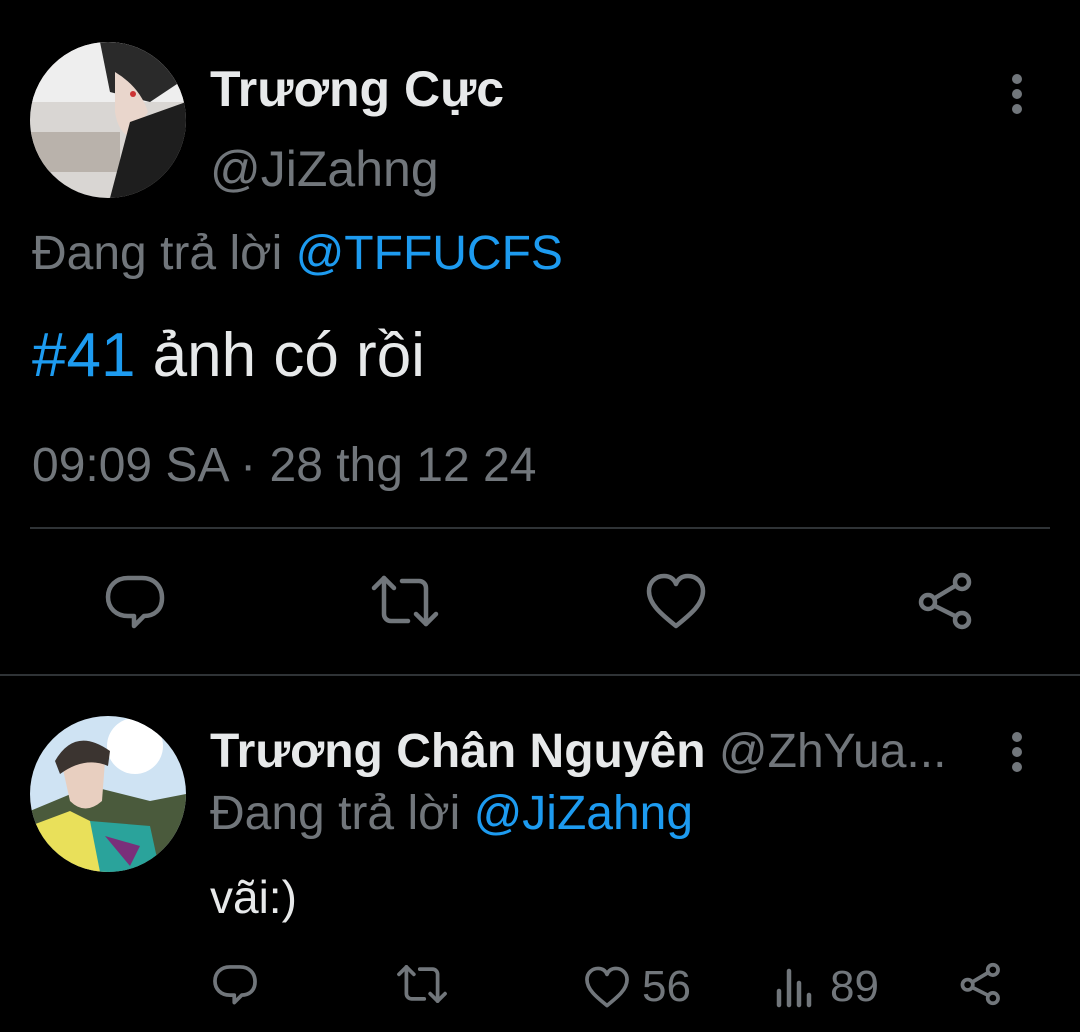 The height and width of the screenshot is (1032, 1080). I want to click on reply-replying-to: Đang trả lời @JiZahng, so click(451, 813).